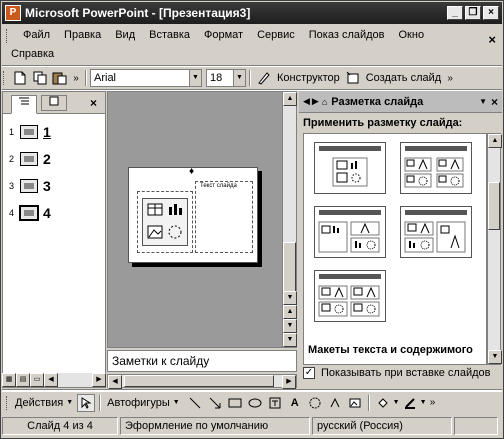  What do you see at coordinates (54, 131) in the screenshot?
I see `slide-thumbnail-1: 1 1` at bounding box center [54, 131].